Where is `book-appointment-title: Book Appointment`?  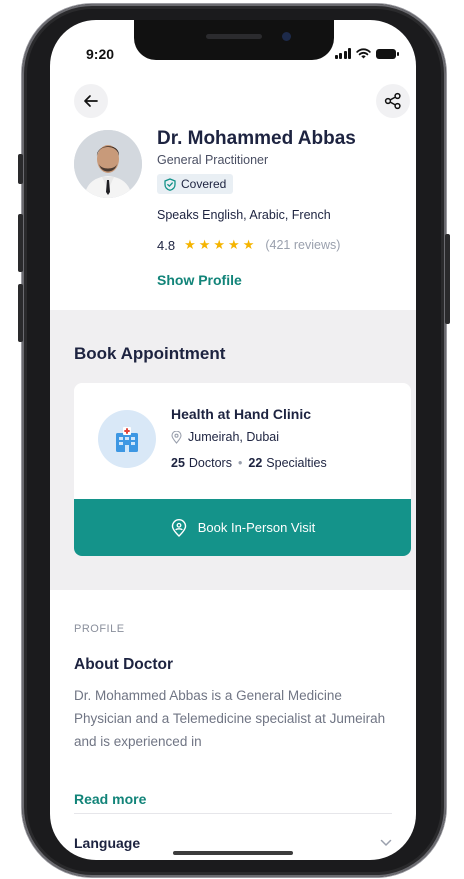 book-appointment-title: Book Appointment is located at coordinates (150, 353).